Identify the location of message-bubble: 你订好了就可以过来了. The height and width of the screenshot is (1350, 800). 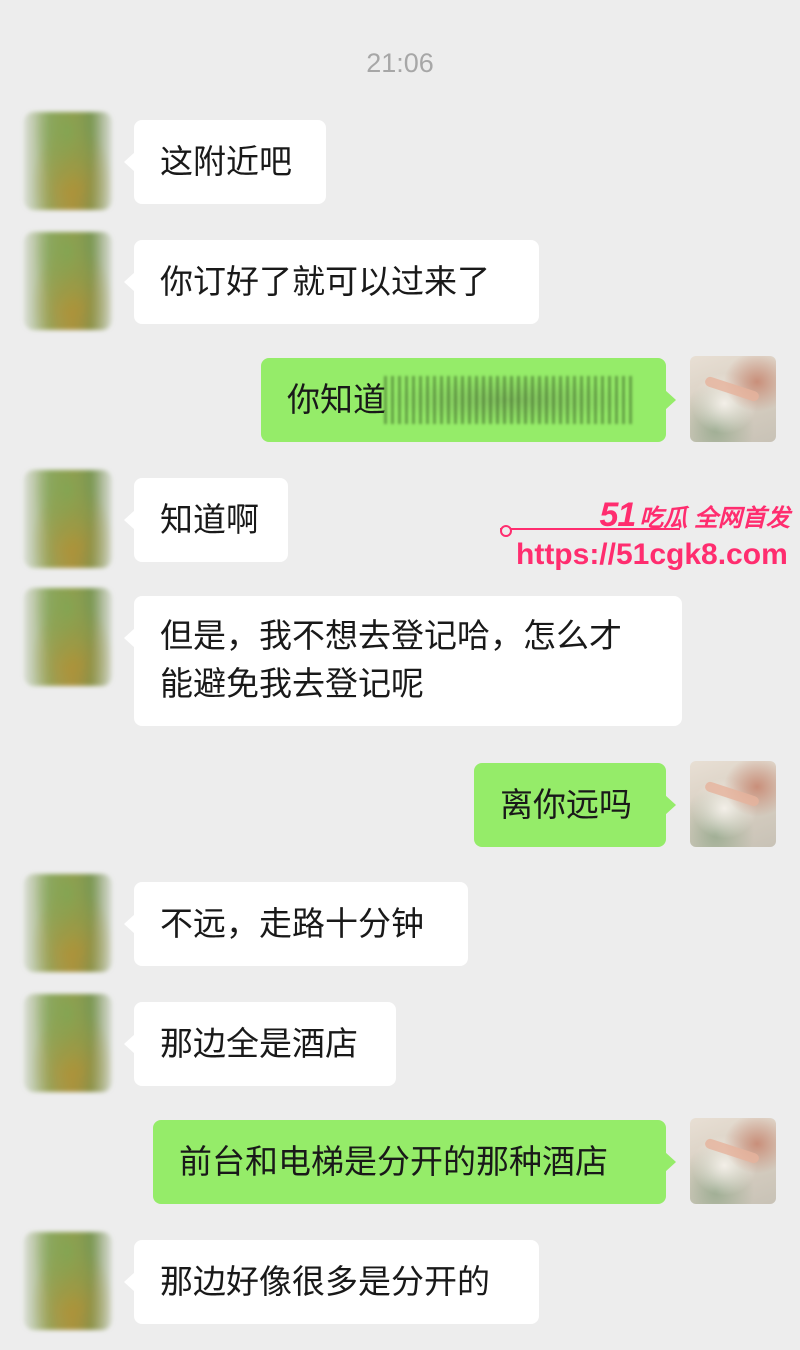
(331, 282).